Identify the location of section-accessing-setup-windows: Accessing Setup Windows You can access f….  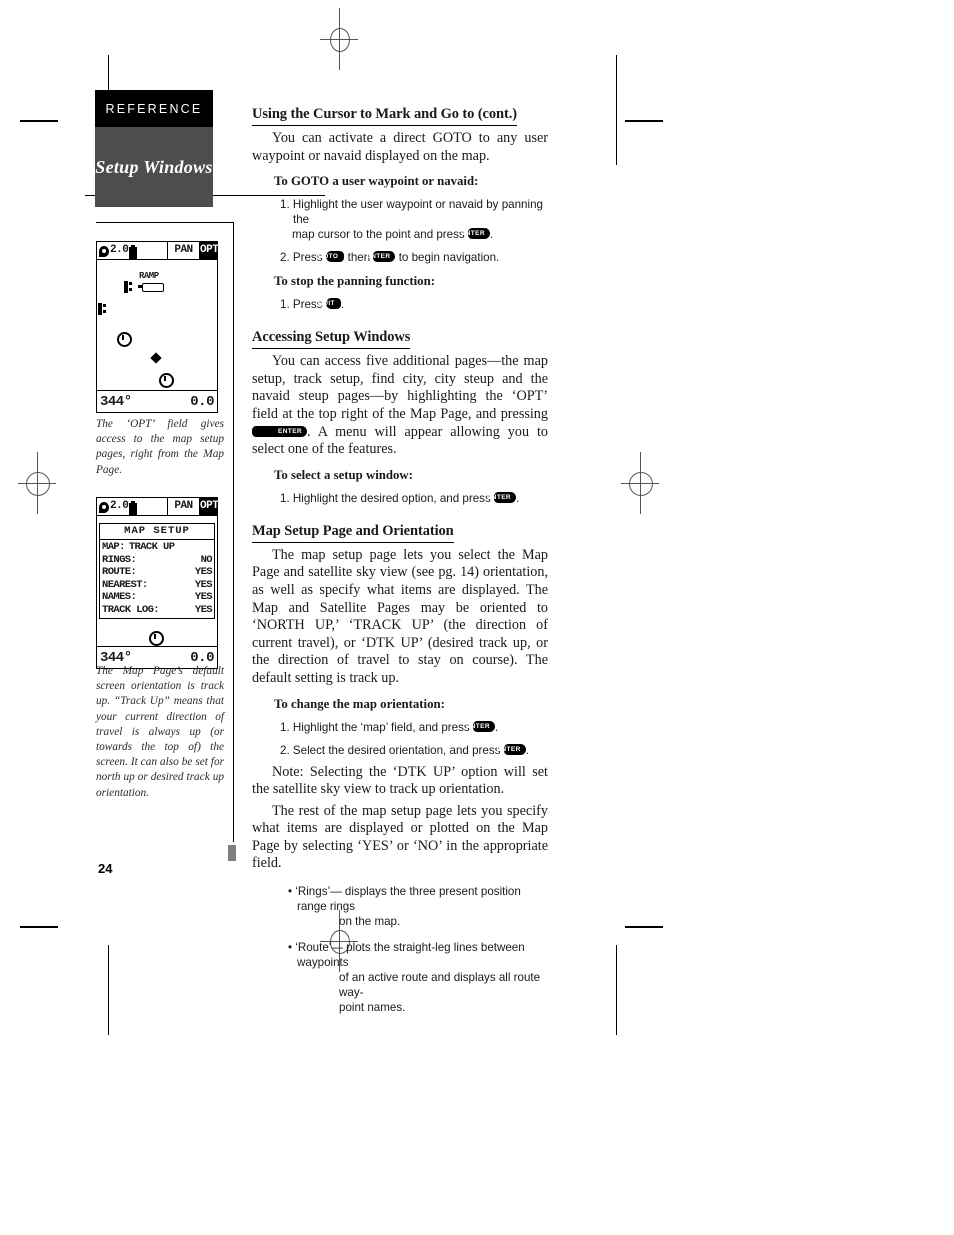
(400, 417).